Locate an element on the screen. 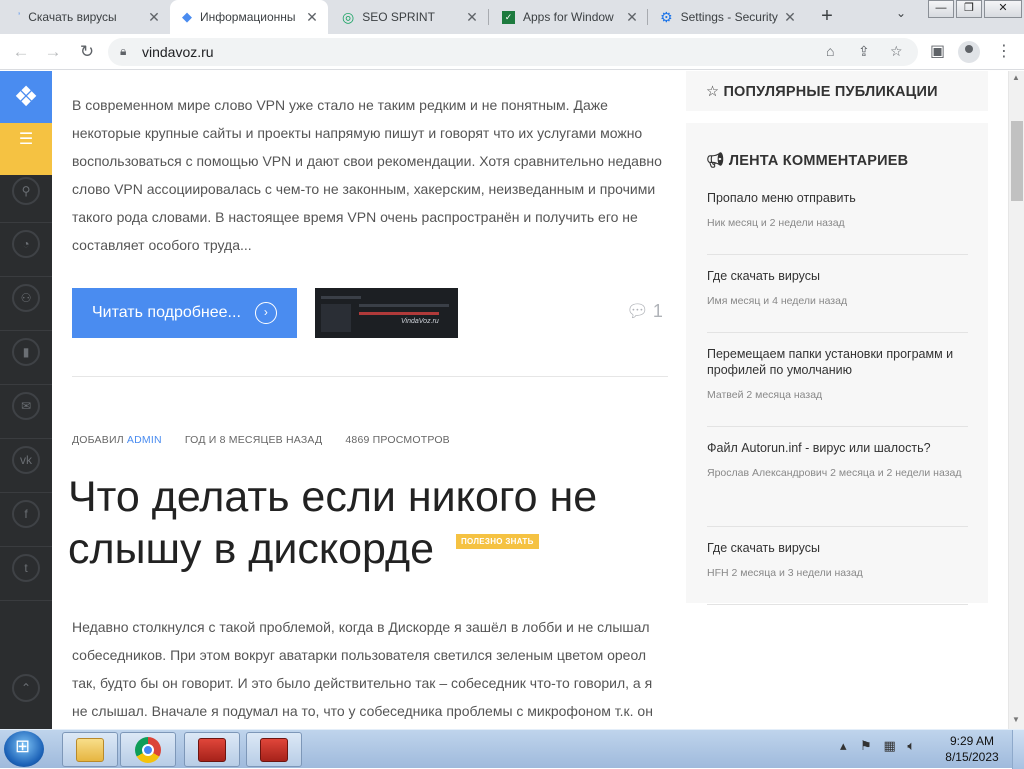 The height and width of the screenshot is (769, 1024). volume-icon: 🔈︎ is located at coordinates (911, 745).